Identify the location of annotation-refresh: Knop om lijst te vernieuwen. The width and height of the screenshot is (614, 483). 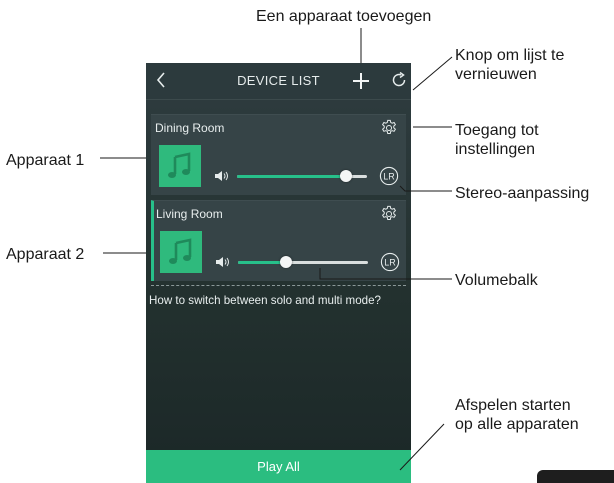
(509, 65).